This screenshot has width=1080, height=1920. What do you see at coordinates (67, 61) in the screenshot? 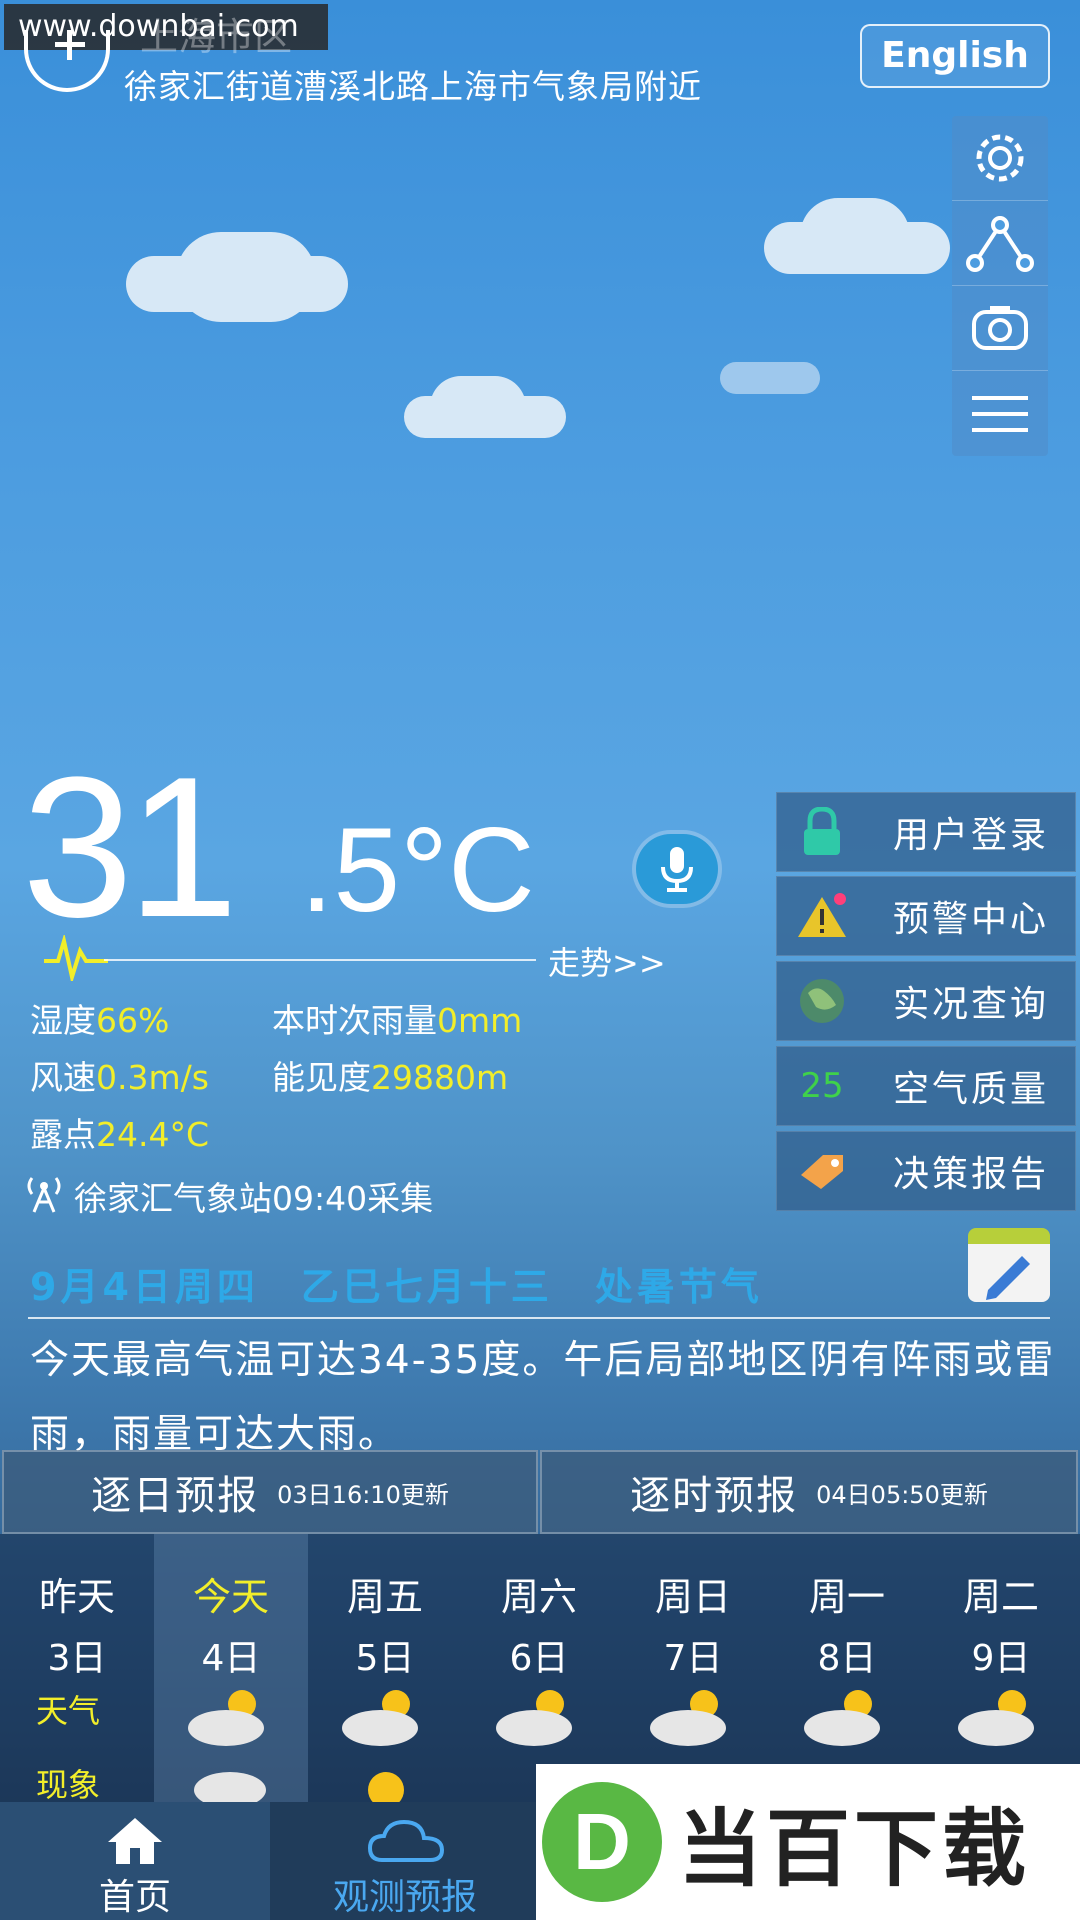
I see `add-city-button` at bounding box center [67, 61].